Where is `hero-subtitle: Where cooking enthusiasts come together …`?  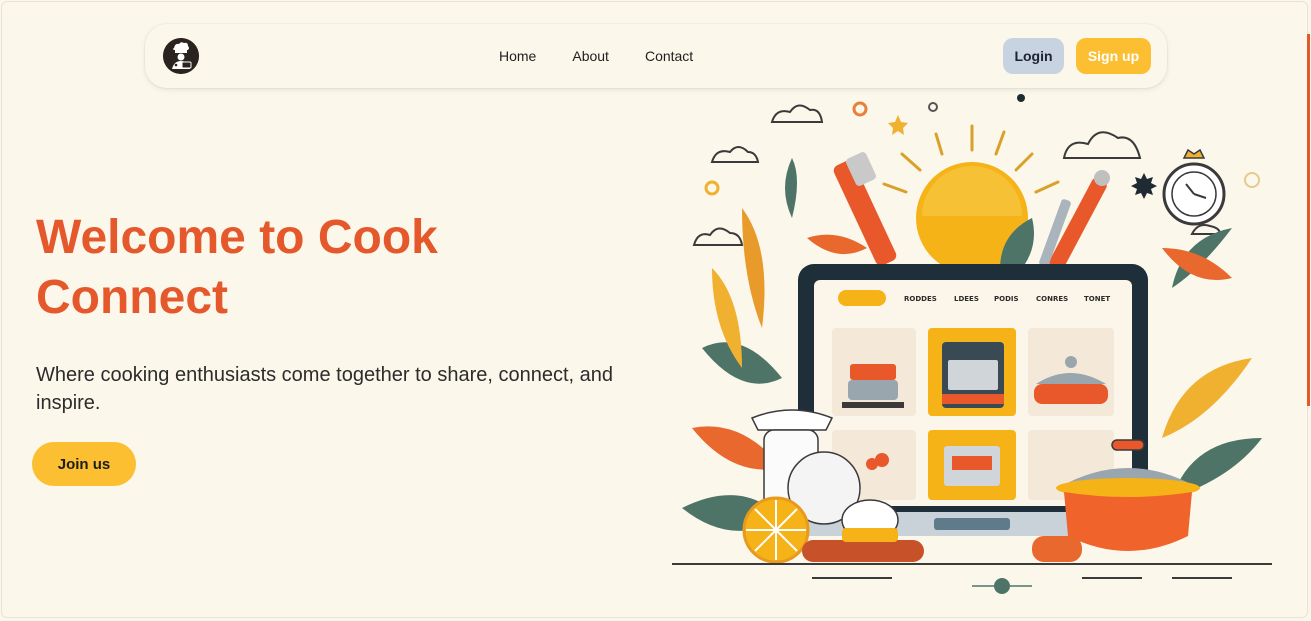 hero-subtitle: Where cooking enthusiasts come together … is located at coordinates (325, 389).